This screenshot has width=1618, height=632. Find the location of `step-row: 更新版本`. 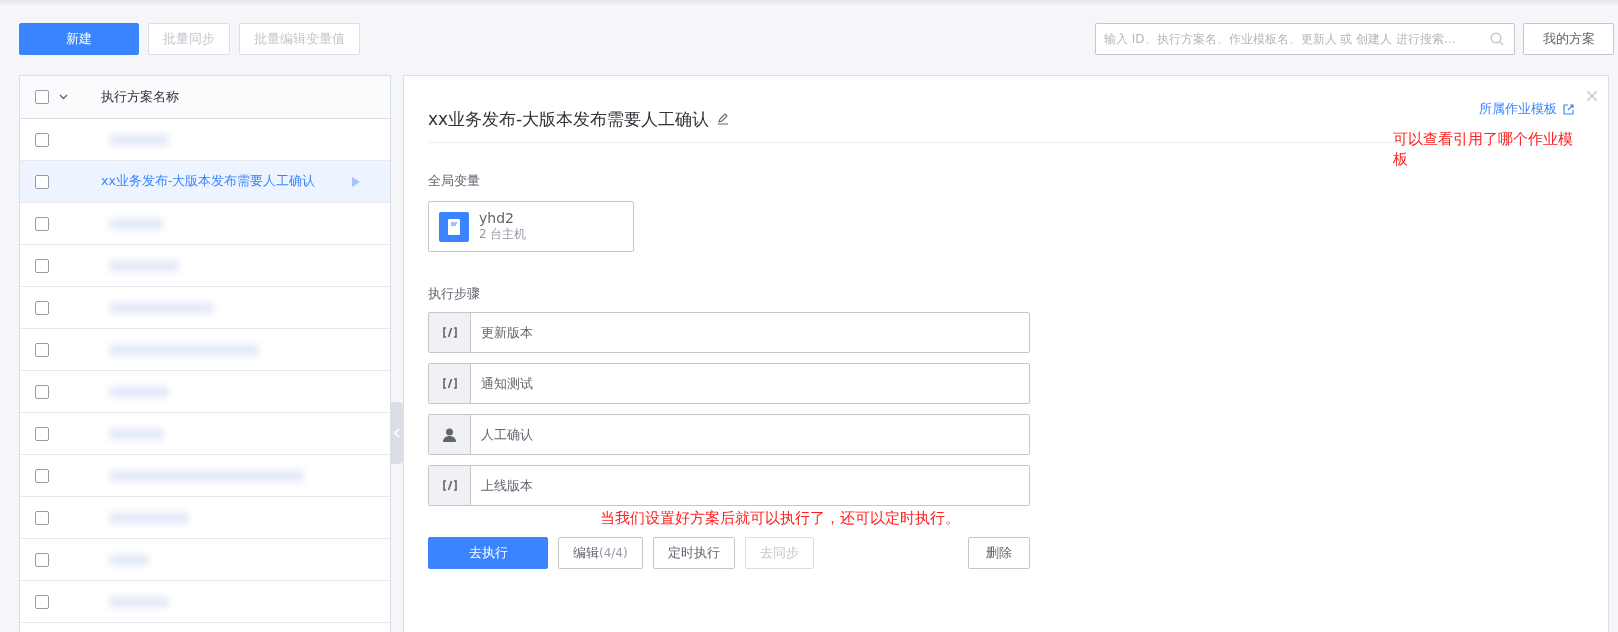

step-row: 更新版本 is located at coordinates (729, 332).